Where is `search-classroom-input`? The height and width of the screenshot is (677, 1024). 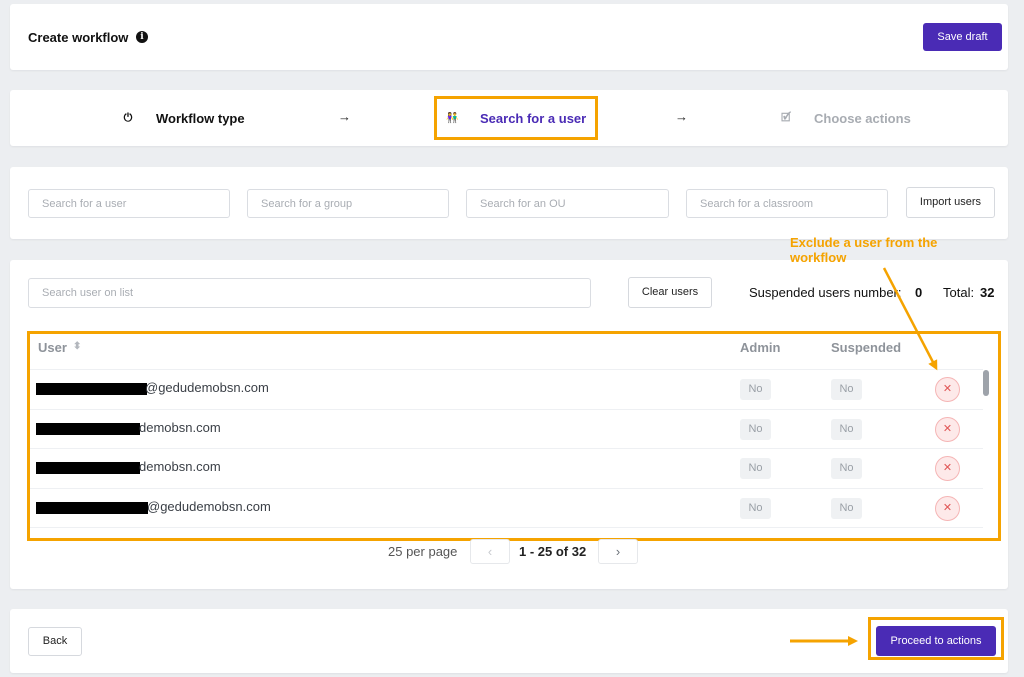 search-classroom-input is located at coordinates (787, 203).